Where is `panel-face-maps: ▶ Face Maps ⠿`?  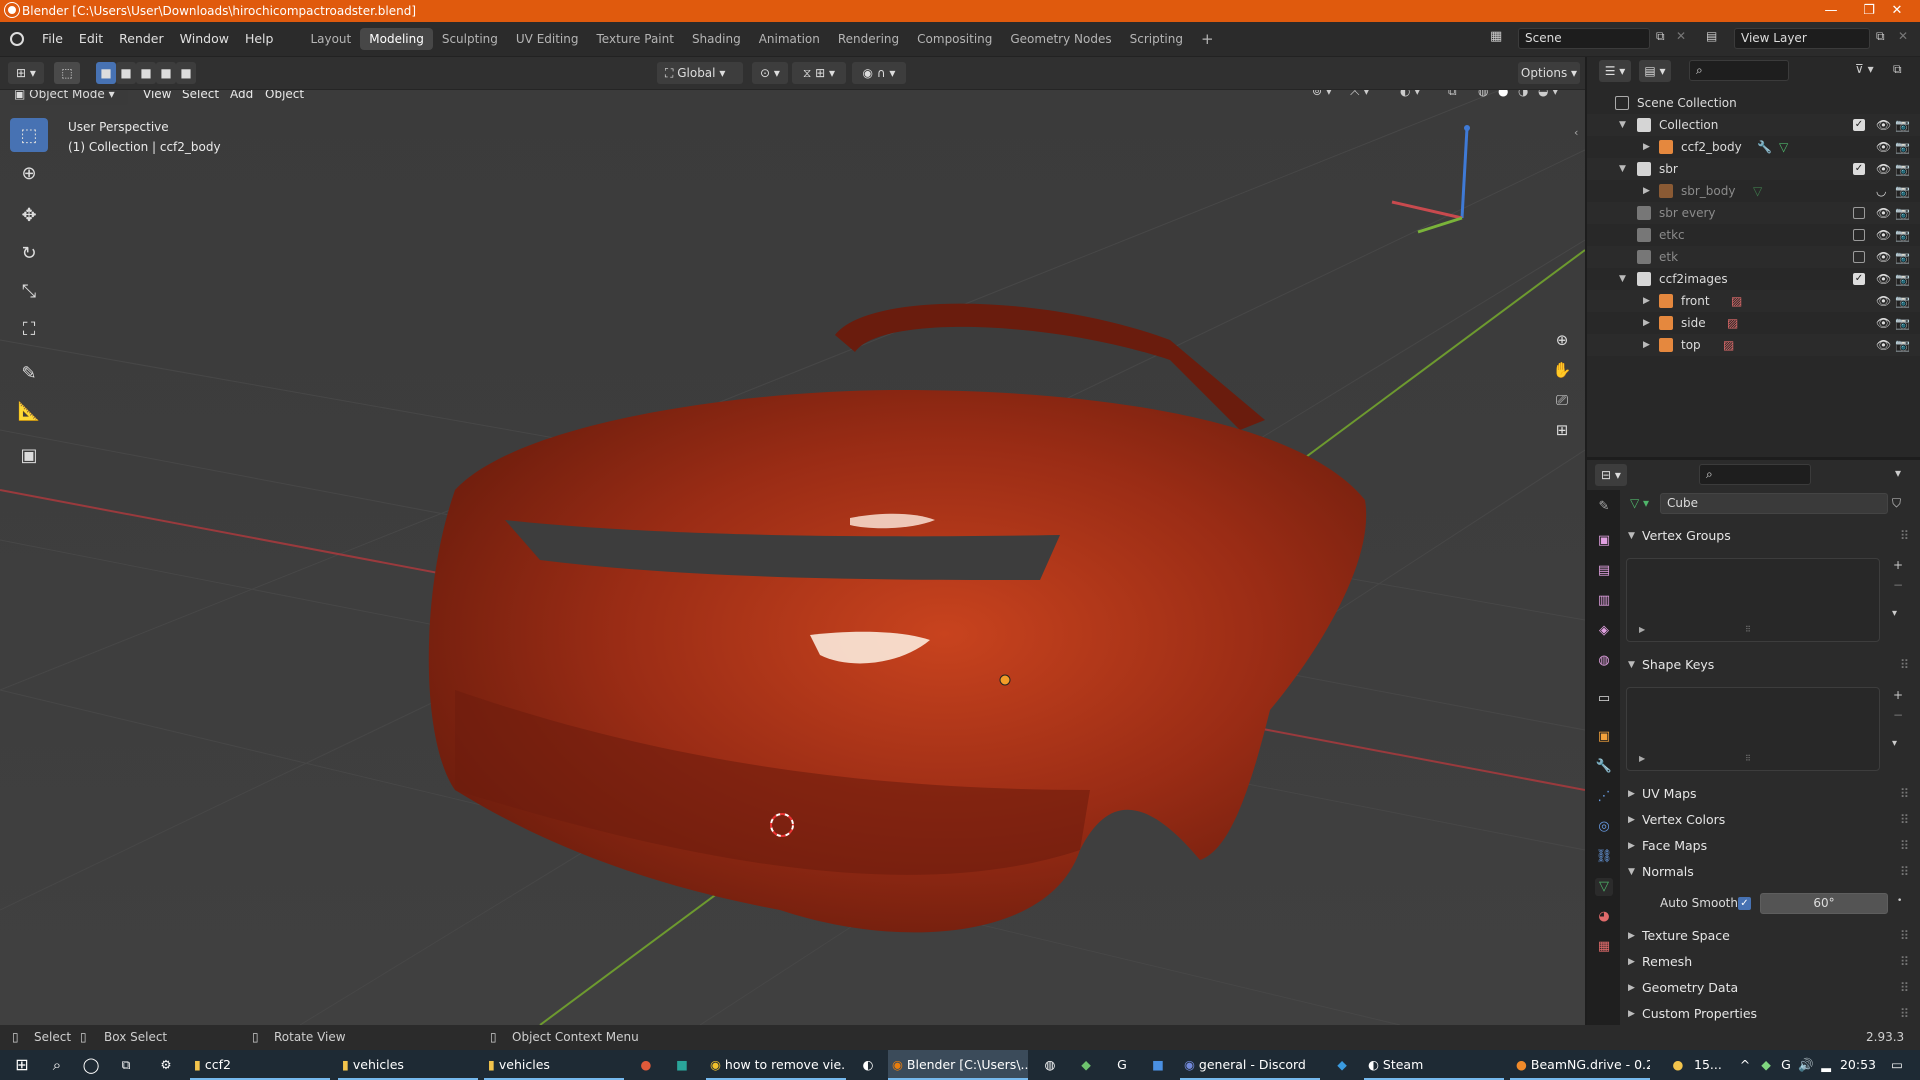 panel-face-maps: ▶ Face Maps ⠿ is located at coordinates (1770, 846).